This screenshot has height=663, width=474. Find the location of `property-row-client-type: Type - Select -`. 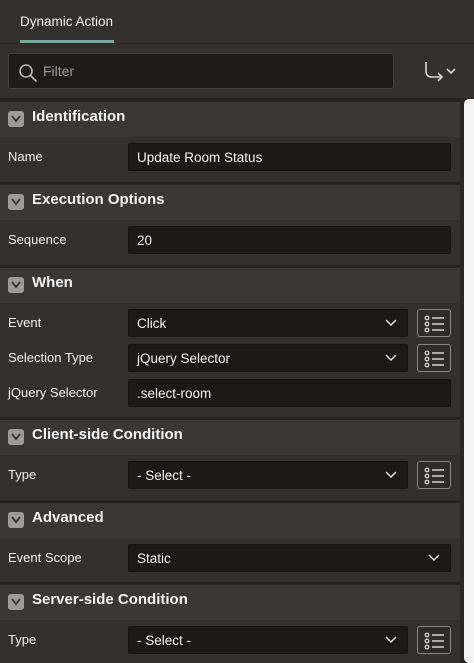

property-row-client-type: Type - Select - is located at coordinates (230, 476).